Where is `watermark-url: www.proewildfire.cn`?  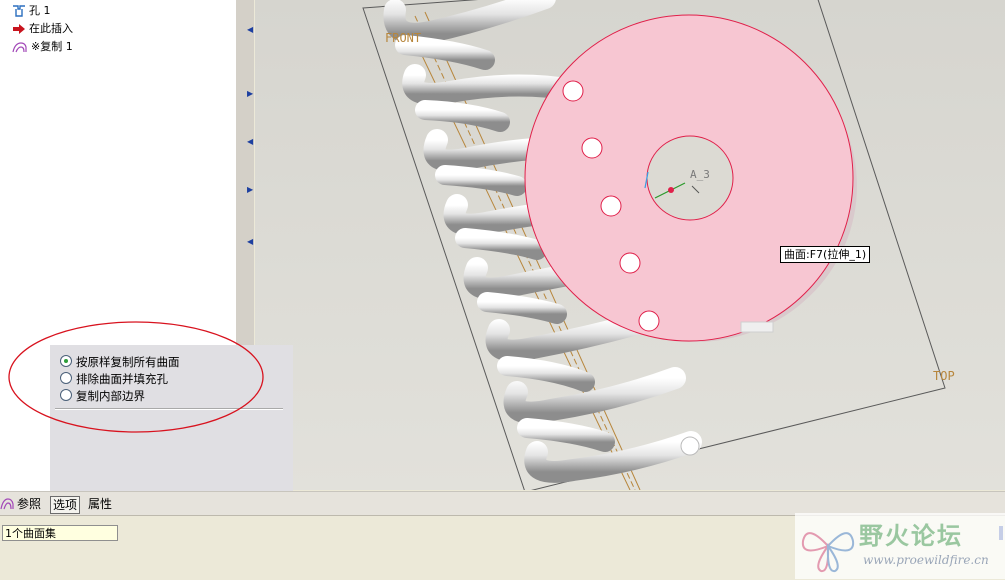
watermark-url: www.proewildfire.cn is located at coordinates (926, 560).